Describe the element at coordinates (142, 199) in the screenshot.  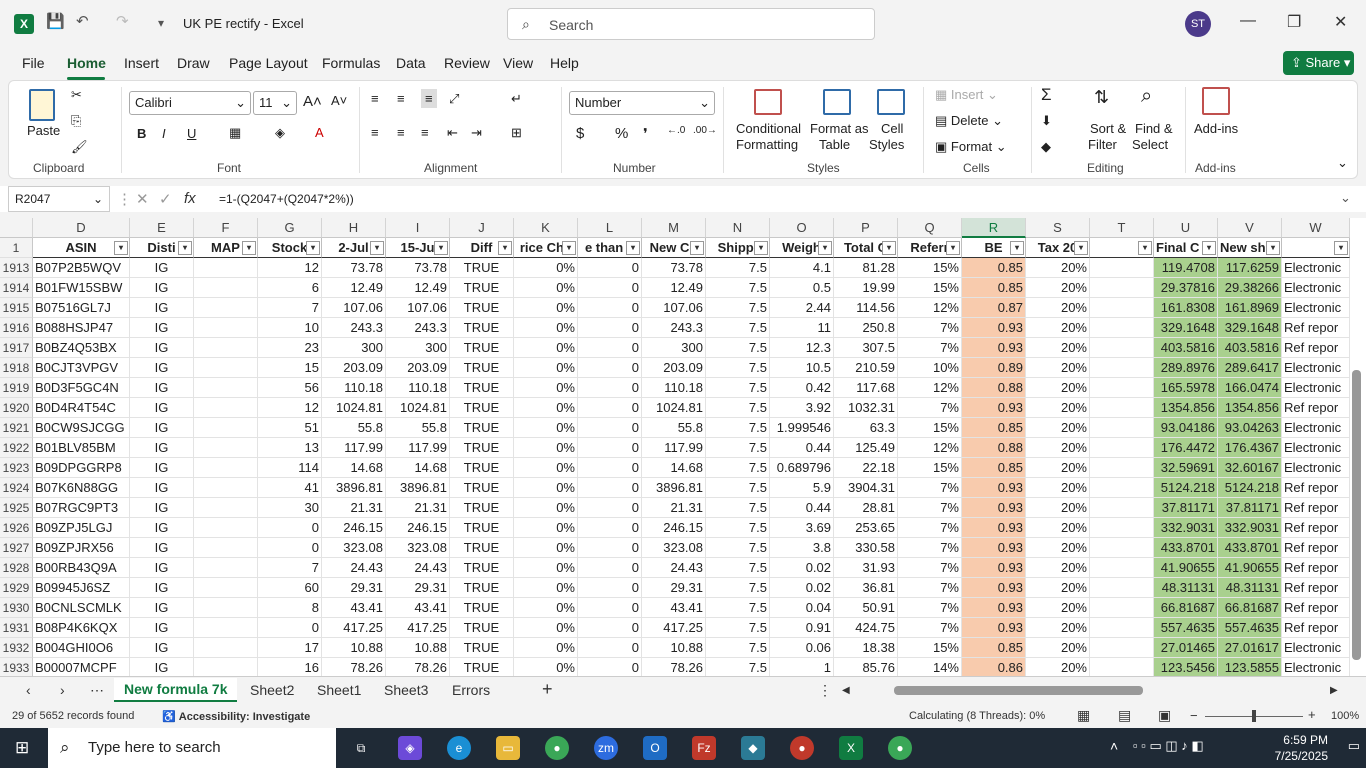
I see `cancel-icon: ✕` at that location.